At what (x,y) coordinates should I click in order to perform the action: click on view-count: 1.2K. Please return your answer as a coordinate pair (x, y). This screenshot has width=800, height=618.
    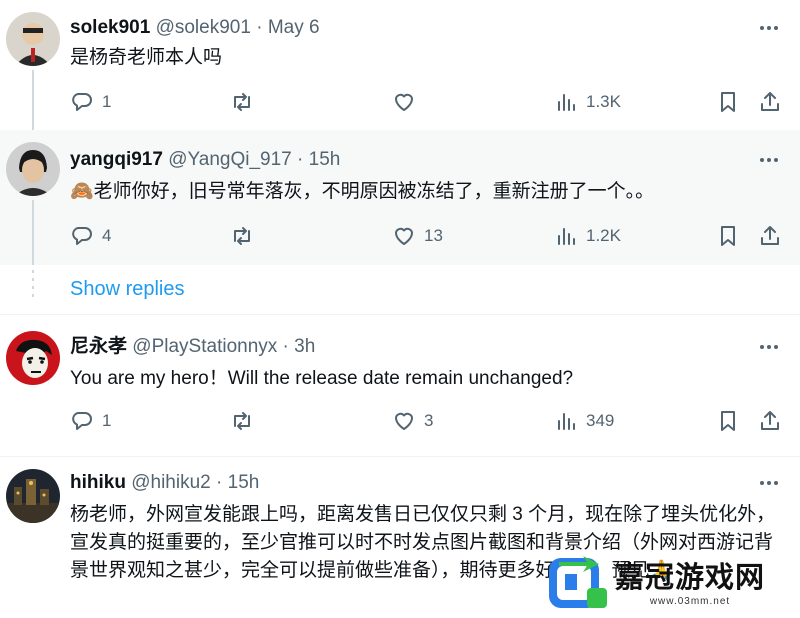
    Looking at the image, I should click on (603, 235).